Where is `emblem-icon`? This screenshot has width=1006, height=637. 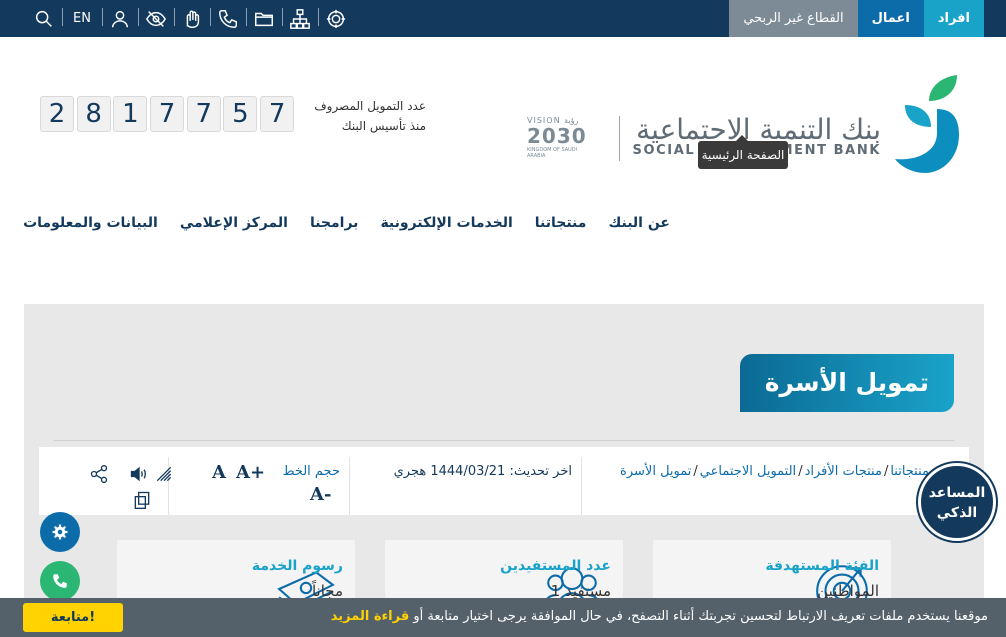 emblem-icon is located at coordinates (336, 18).